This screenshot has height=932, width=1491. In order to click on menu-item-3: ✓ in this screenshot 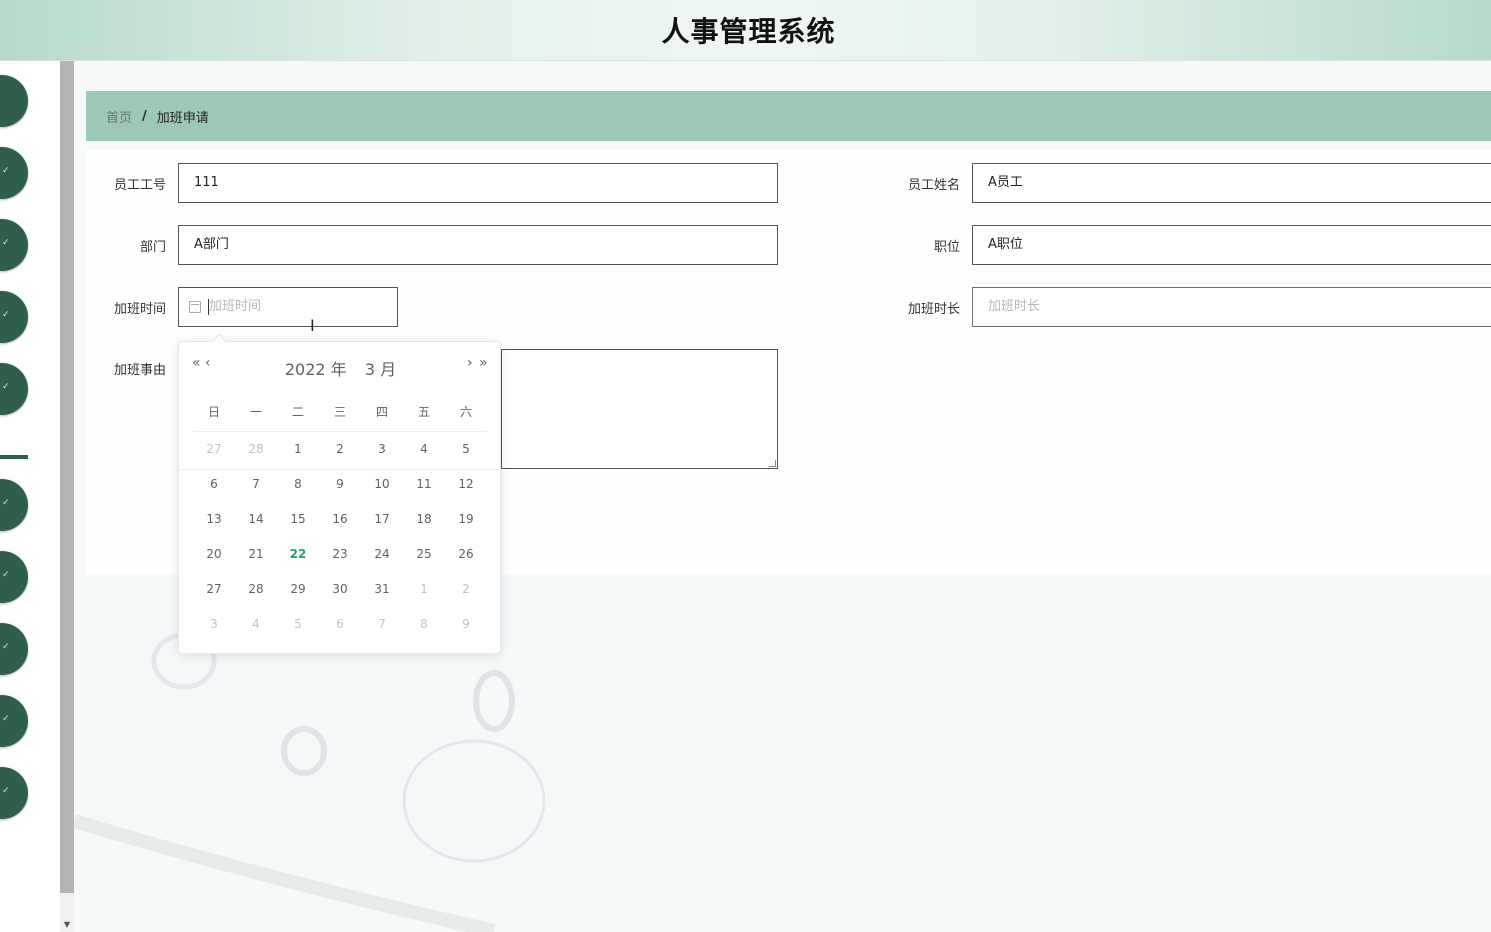, I will do `click(14, 245)`.